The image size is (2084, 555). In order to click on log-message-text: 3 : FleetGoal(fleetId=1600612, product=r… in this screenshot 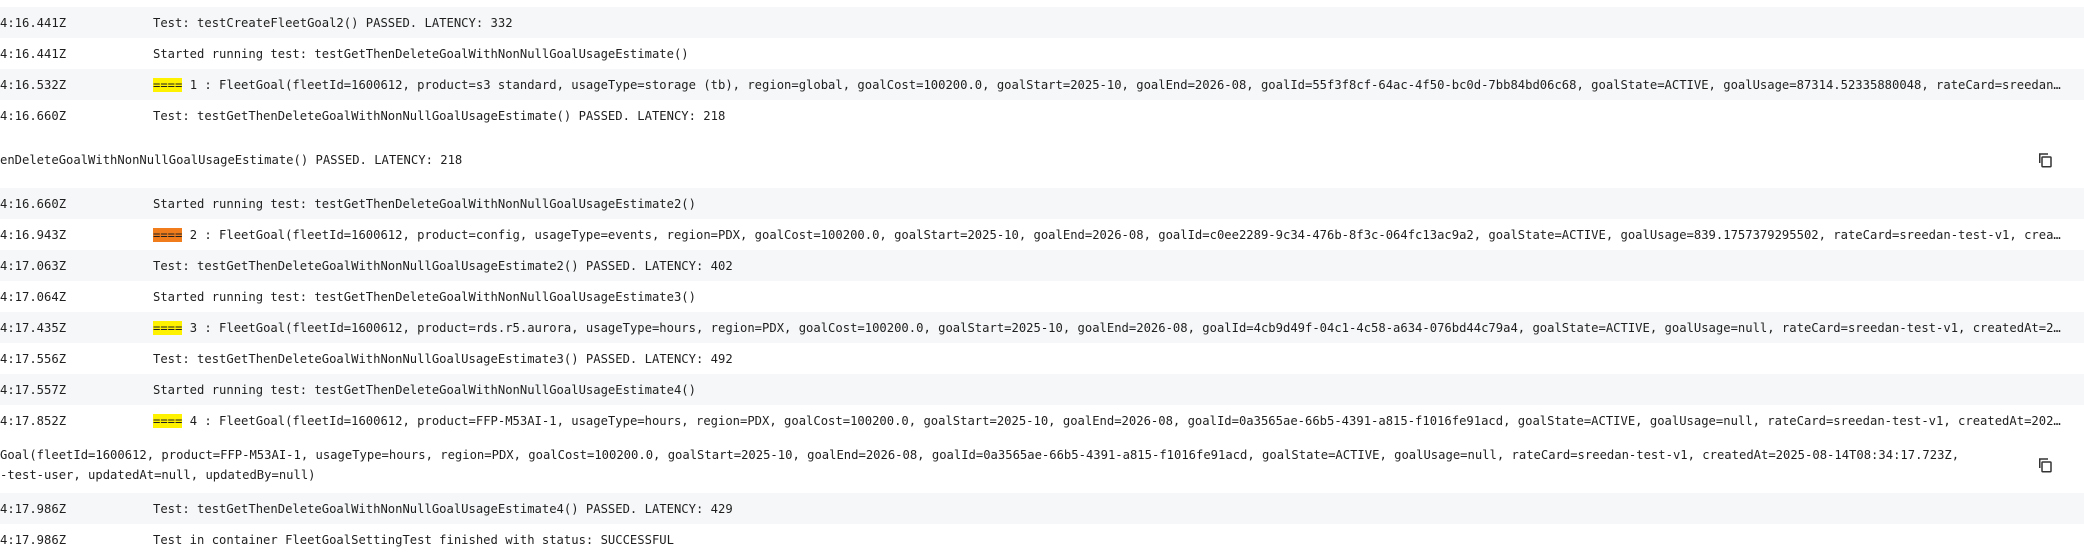, I will do `click(1129, 327)`.